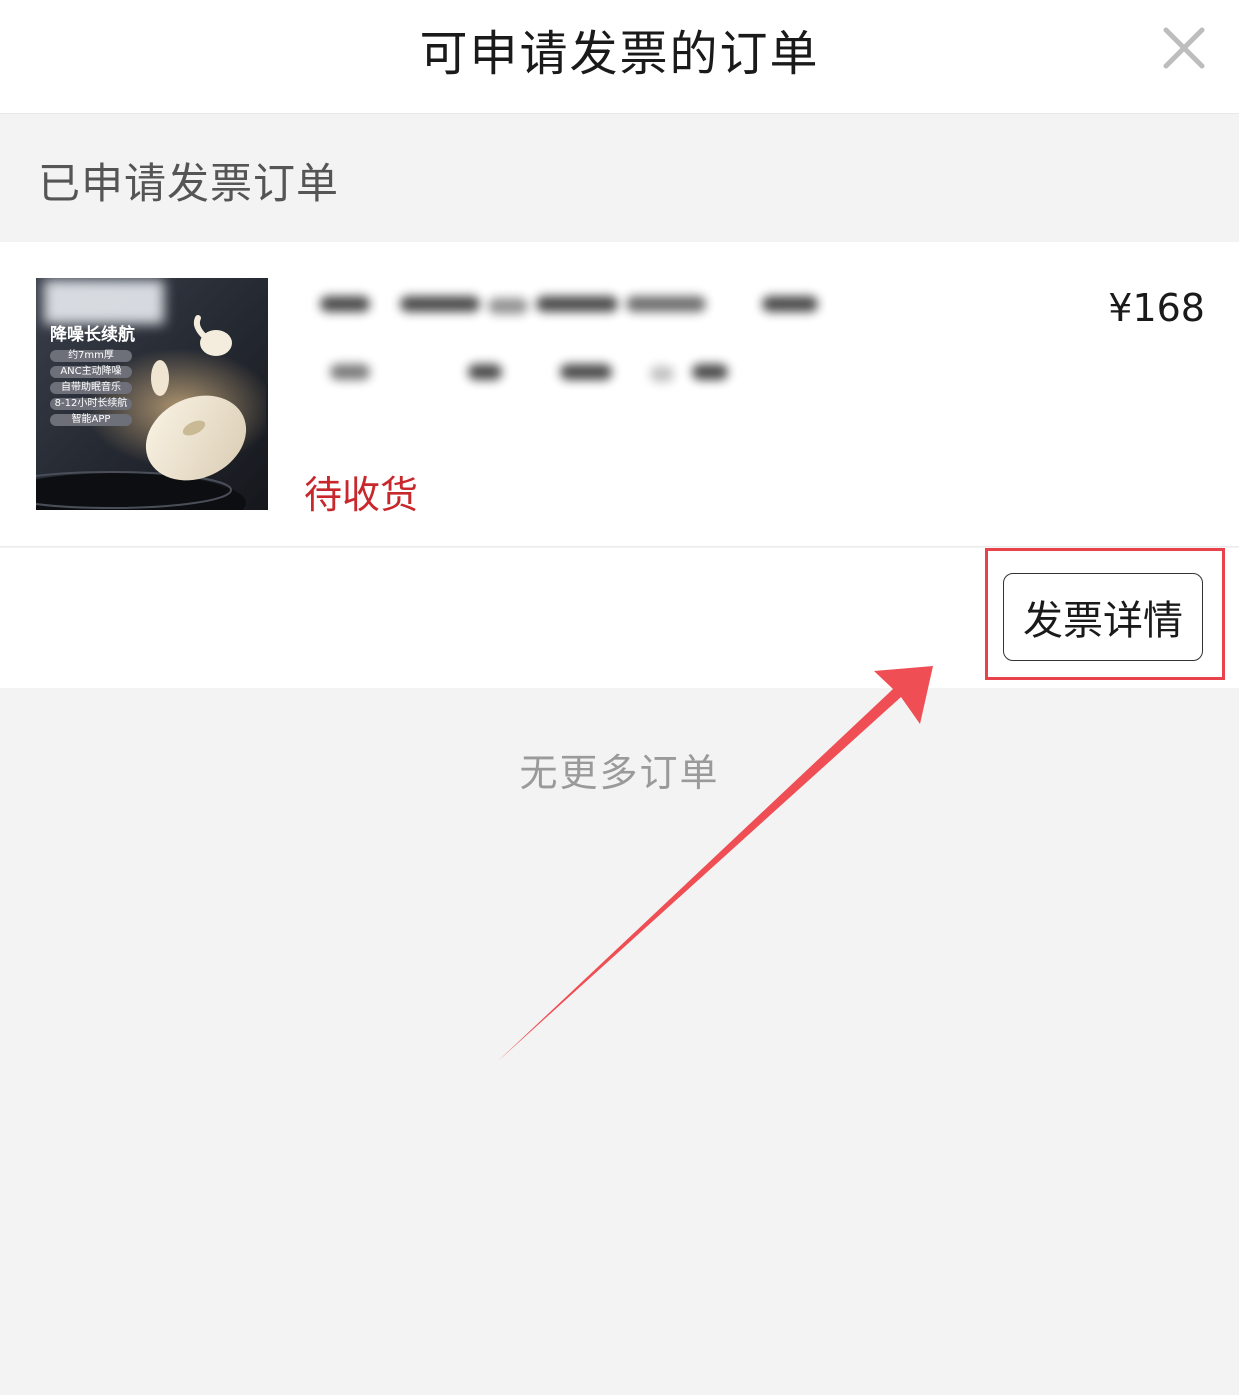 The image size is (1239, 1395). What do you see at coordinates (361, 495) in the screenshot?
I see `order-status: 待收货` at bounding box center [361, 495].